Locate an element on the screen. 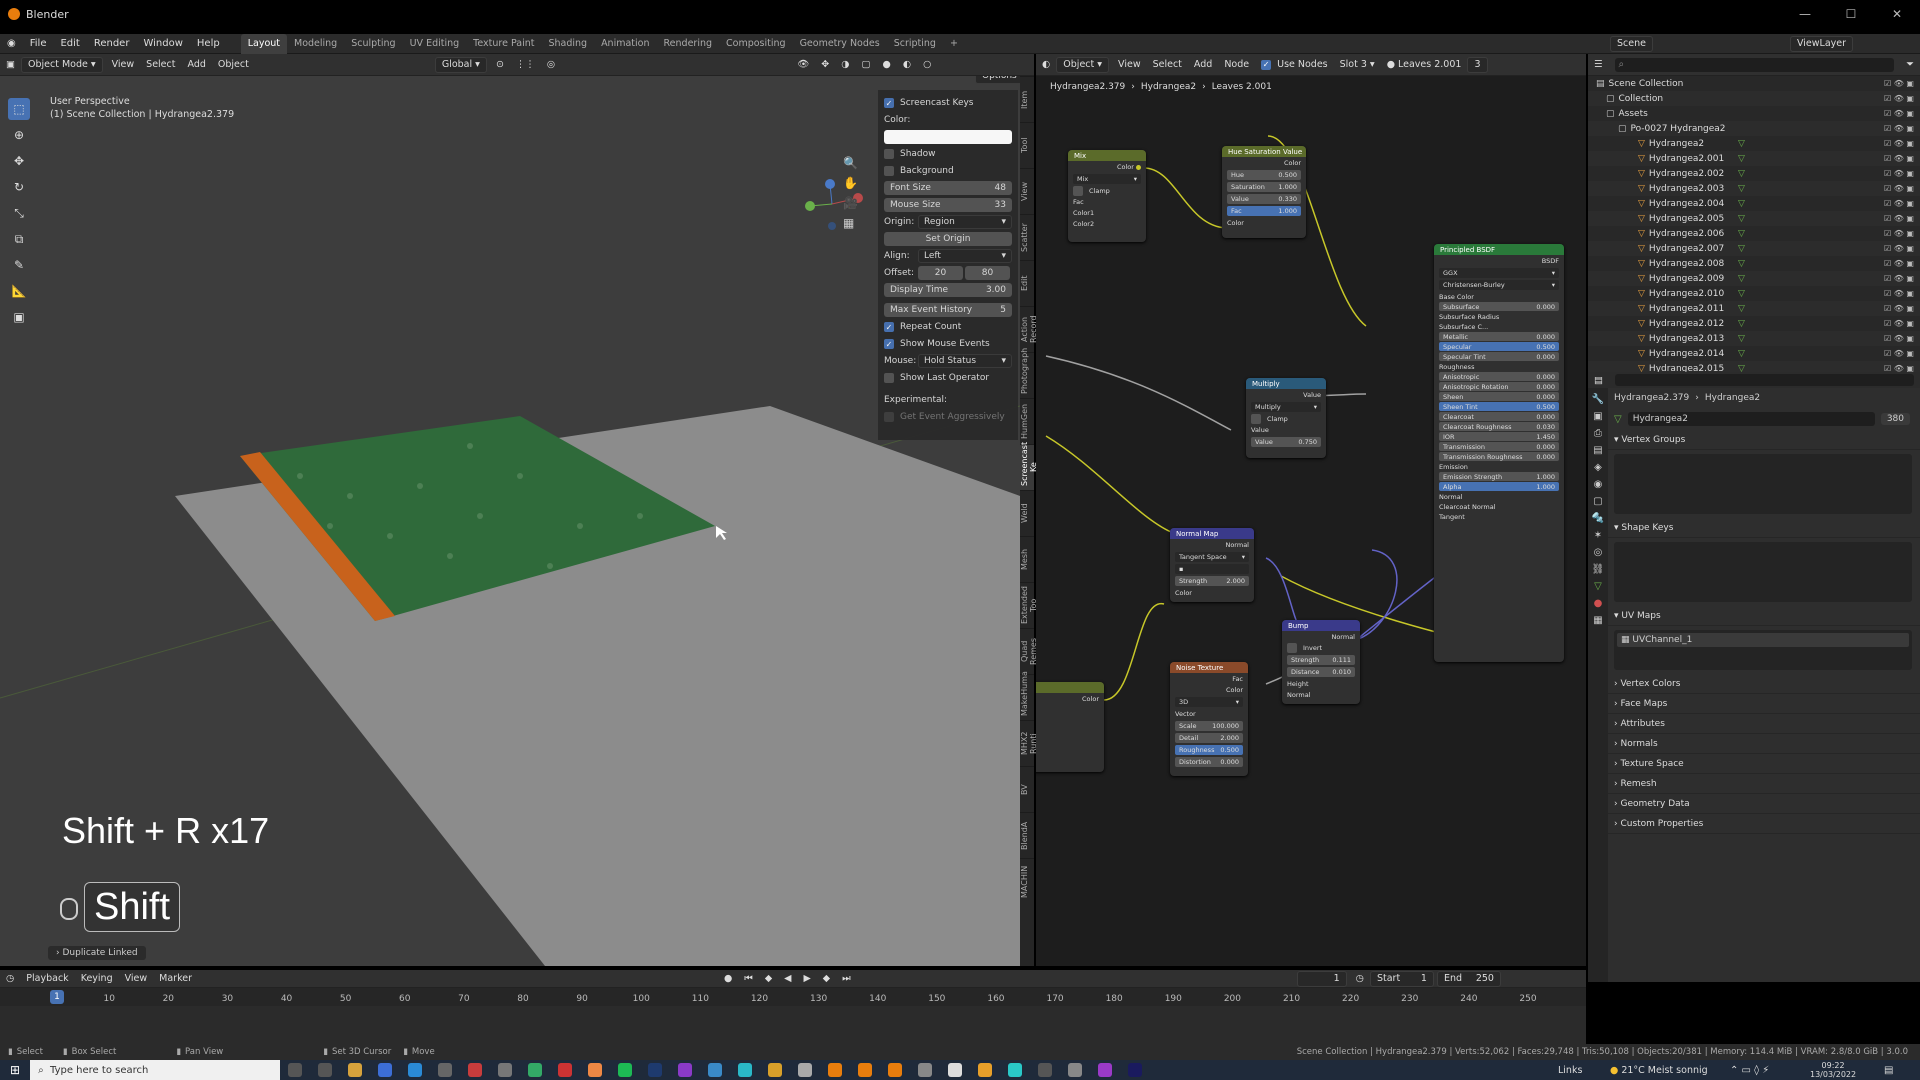  timeline-type-icon: ◷ is located at coordinates (10, 979).